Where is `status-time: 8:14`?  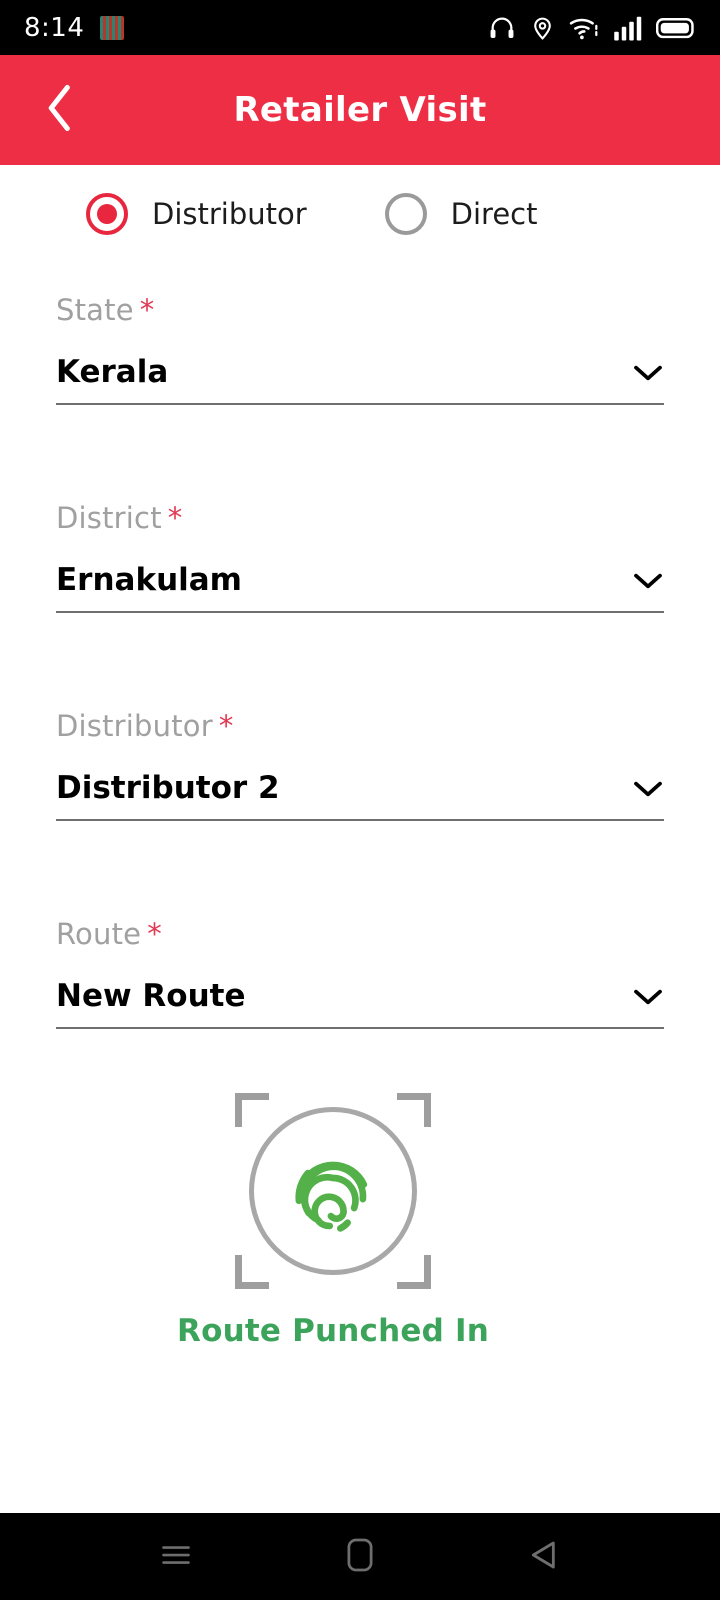 status-time: 8:14 is located at coordinates (54, 27).